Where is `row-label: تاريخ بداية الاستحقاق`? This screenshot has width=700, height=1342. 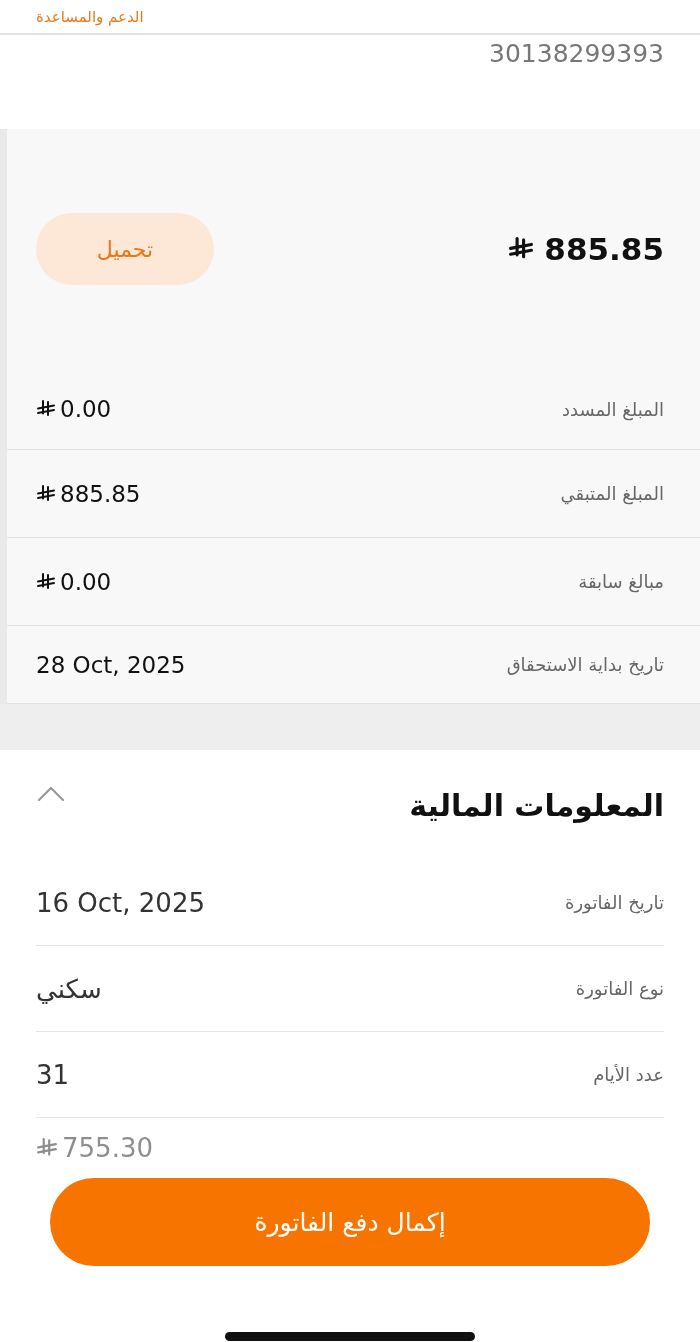 row-label: تاريخ بداية الاستحقاق is located at coordinates (585, 664).